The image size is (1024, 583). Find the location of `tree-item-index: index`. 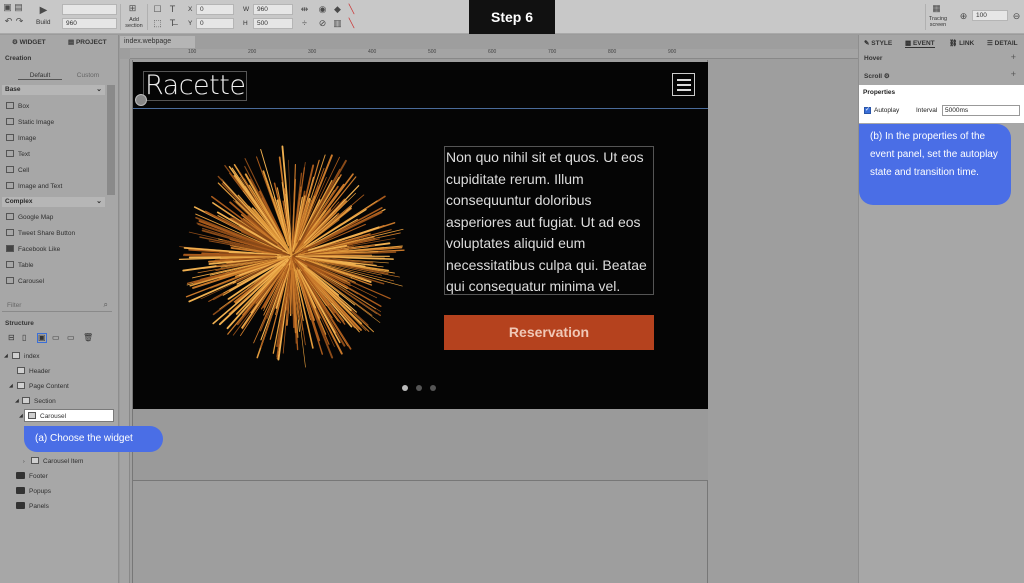

tree-item-index: index is located at coordinates (26, 356).